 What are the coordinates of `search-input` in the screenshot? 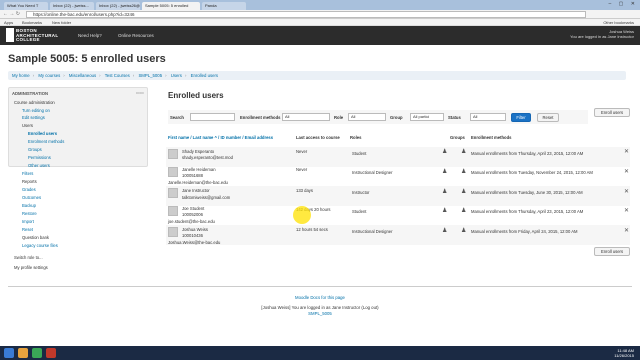 It's located at (212, 117).